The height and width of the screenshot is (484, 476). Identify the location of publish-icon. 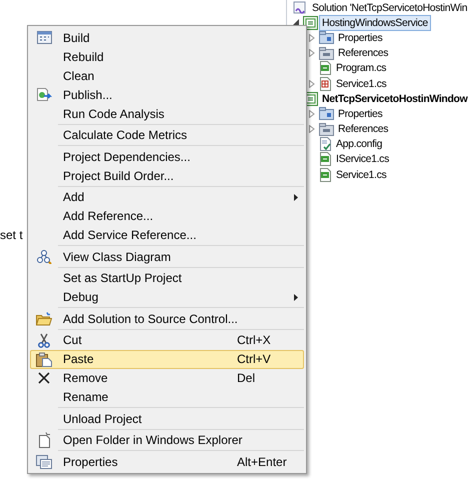
(44, 94).